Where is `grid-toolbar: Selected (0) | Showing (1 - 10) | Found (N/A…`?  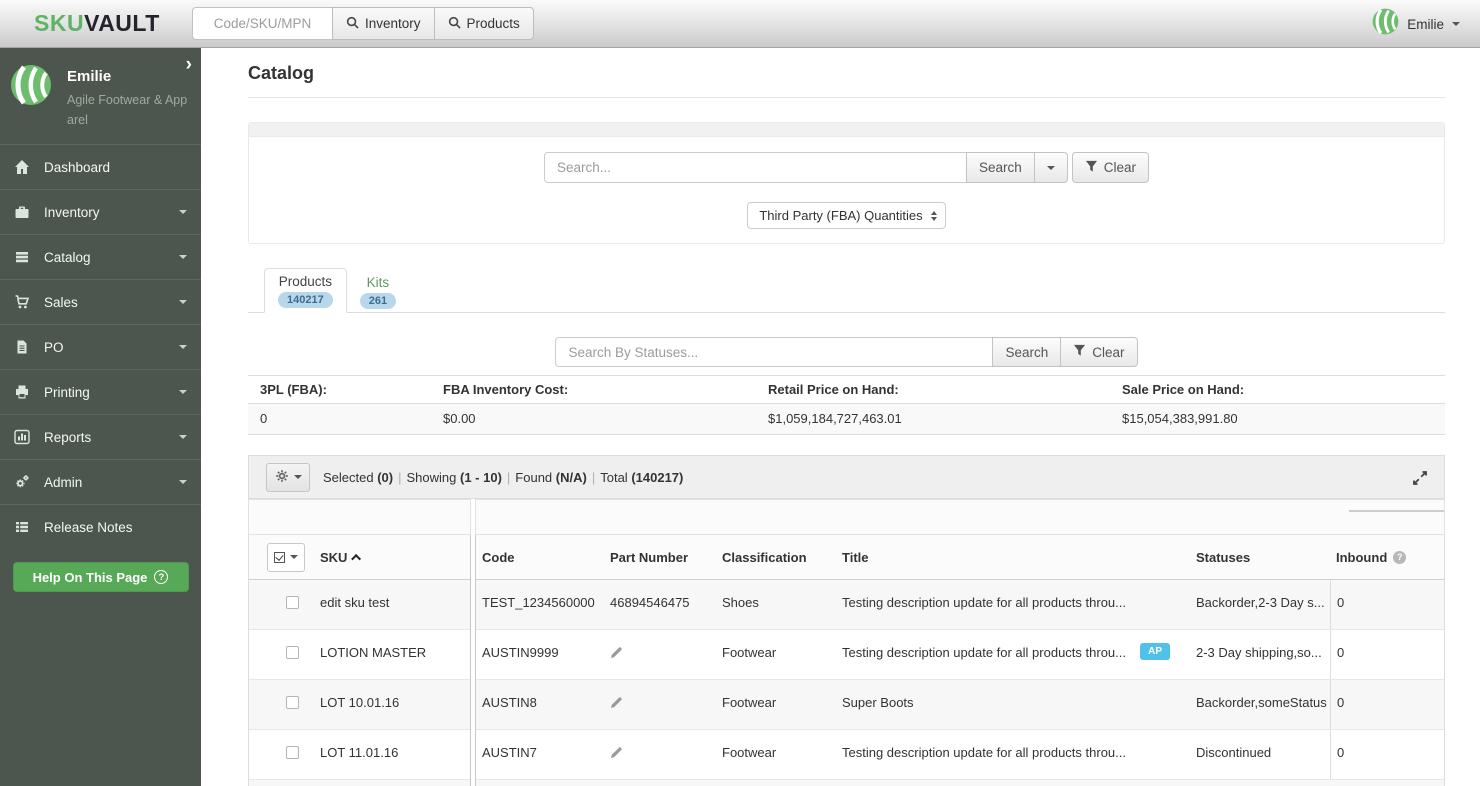
grid-toolbar: Selected (0) | Showing (1 - 10) | Found (N/A… is located at coordinates (846, 477).